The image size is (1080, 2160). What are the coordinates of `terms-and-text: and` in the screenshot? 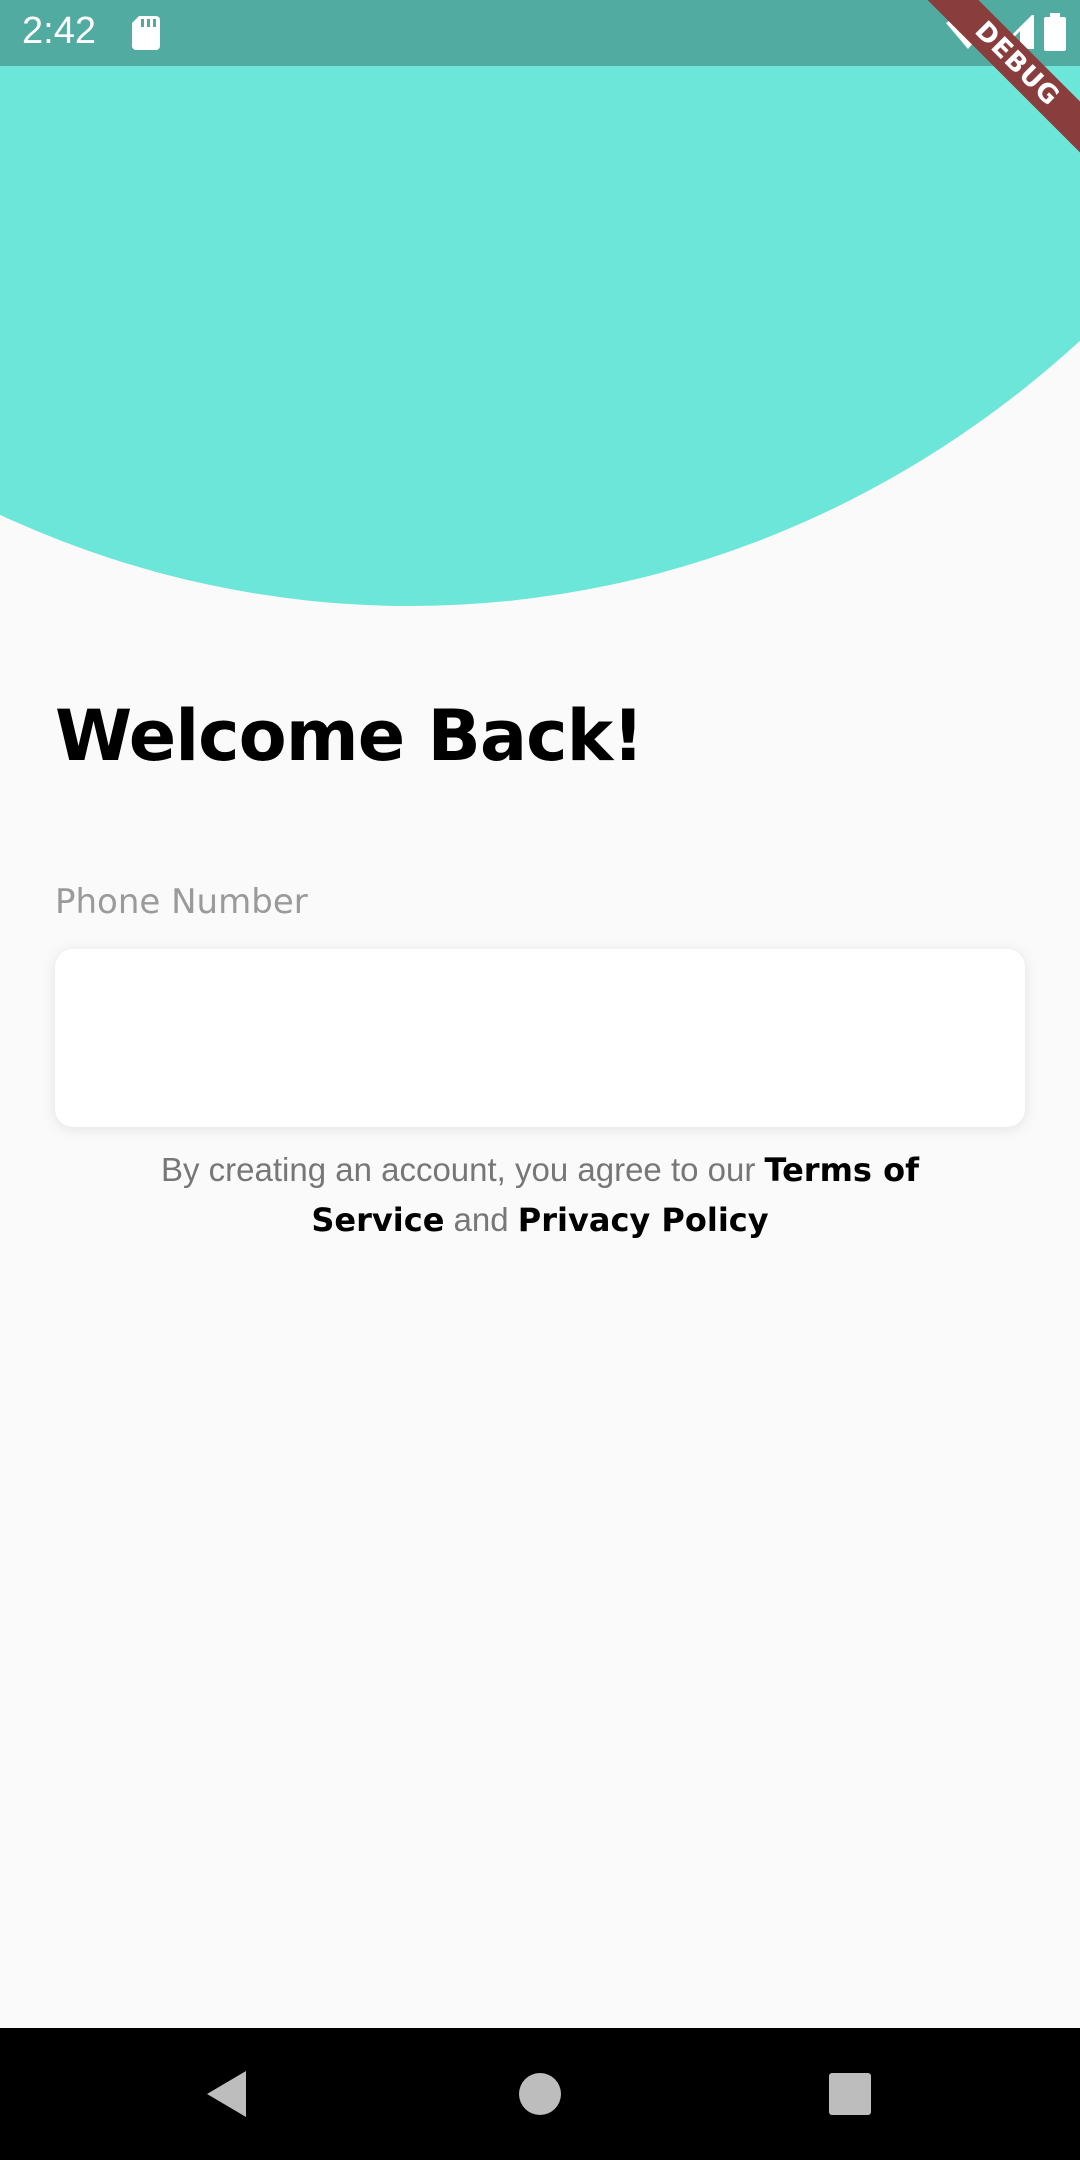 It's located at (481, 1219).